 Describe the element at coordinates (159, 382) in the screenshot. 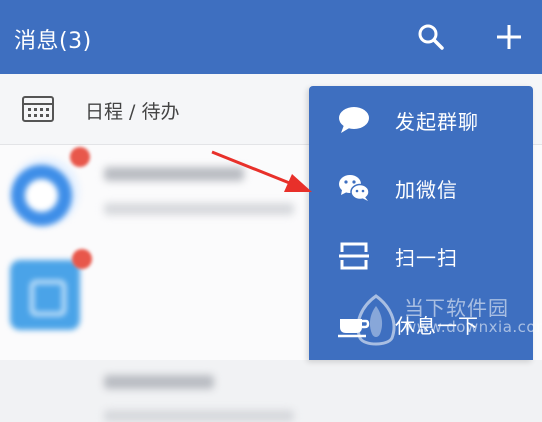

I see `blurred-name` at that location.